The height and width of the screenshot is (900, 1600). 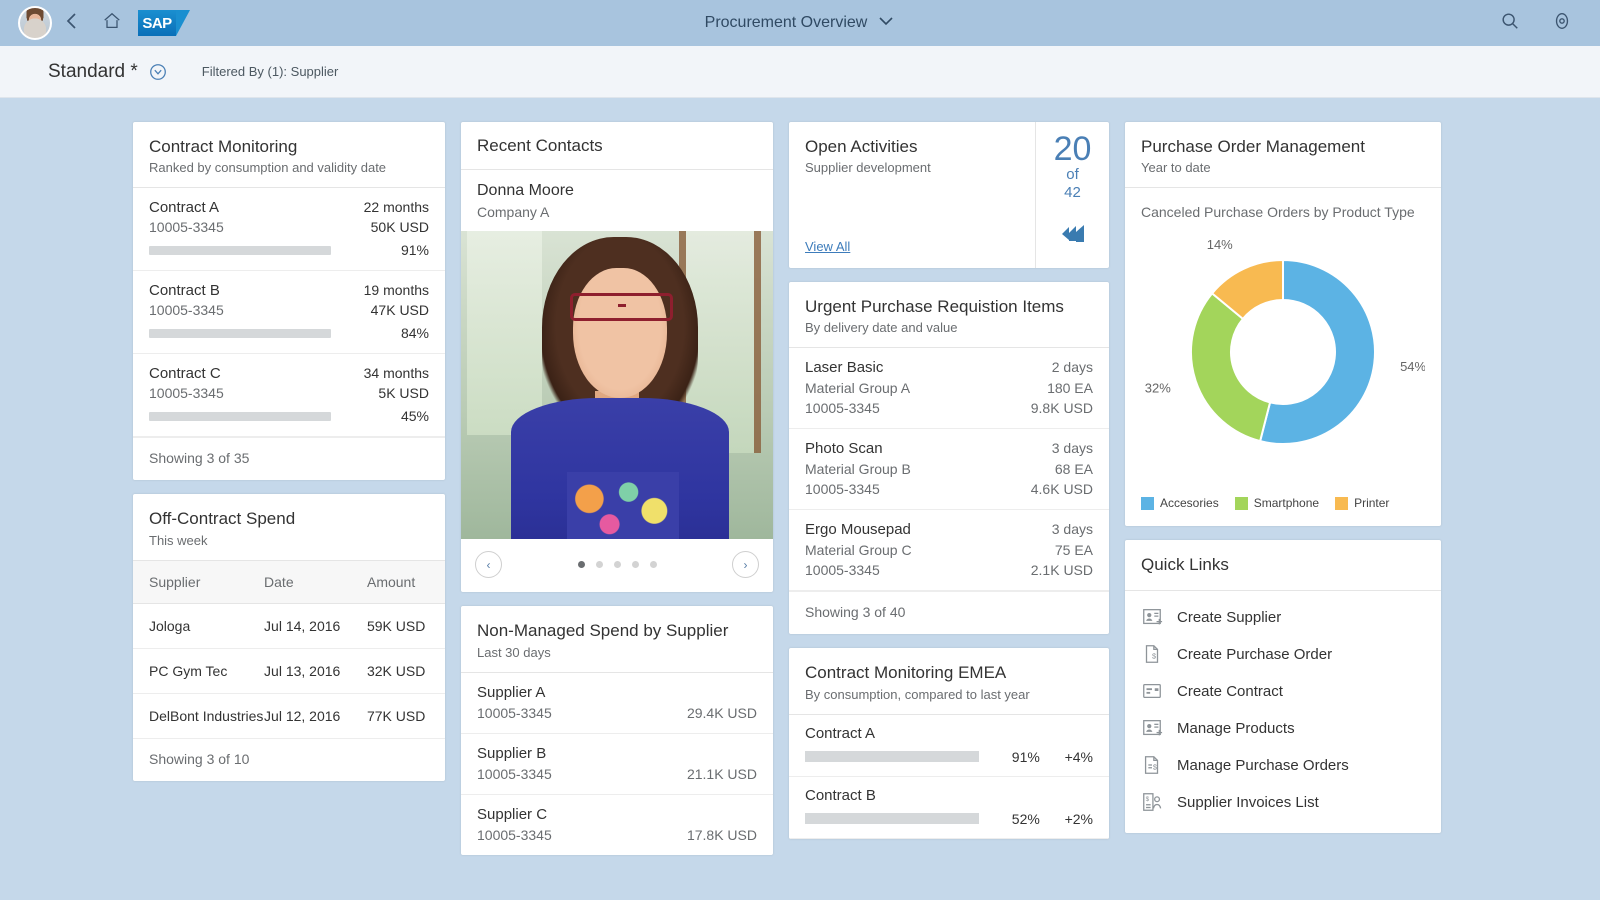 What do you see at coordinates (1283, 617) in the screenshot?
I see `quick-link-create-supplier: Create Supplier` at bounding box center [1283, 617].